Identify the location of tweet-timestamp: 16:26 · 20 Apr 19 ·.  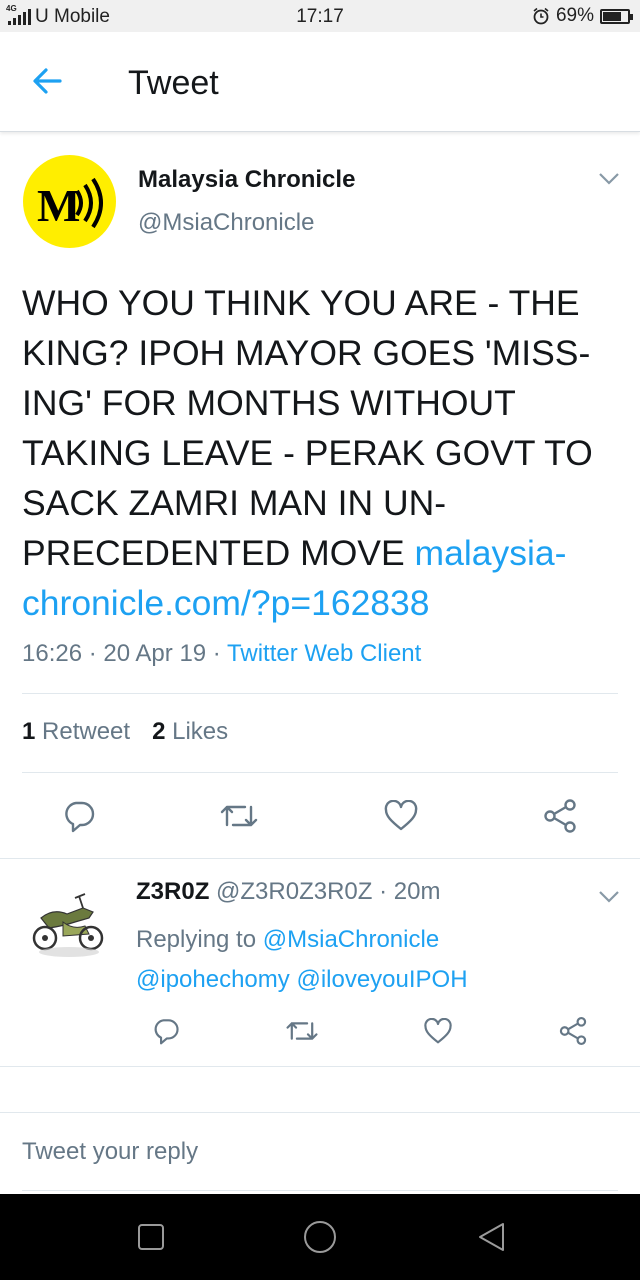
(125, 653).